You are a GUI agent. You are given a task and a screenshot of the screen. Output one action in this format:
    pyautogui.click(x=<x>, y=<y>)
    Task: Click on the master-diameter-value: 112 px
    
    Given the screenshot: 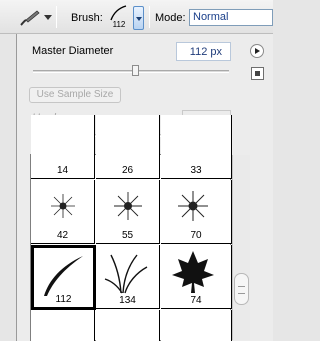 What is the action you would take?
    pyautogui.click(x=205, y=52)
    